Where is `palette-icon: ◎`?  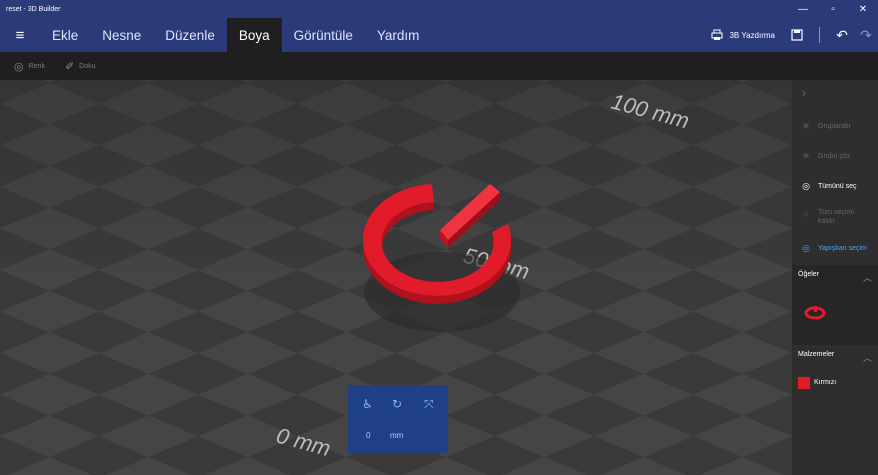
palette-icon: ◎ is located at coordinates (19, 66).